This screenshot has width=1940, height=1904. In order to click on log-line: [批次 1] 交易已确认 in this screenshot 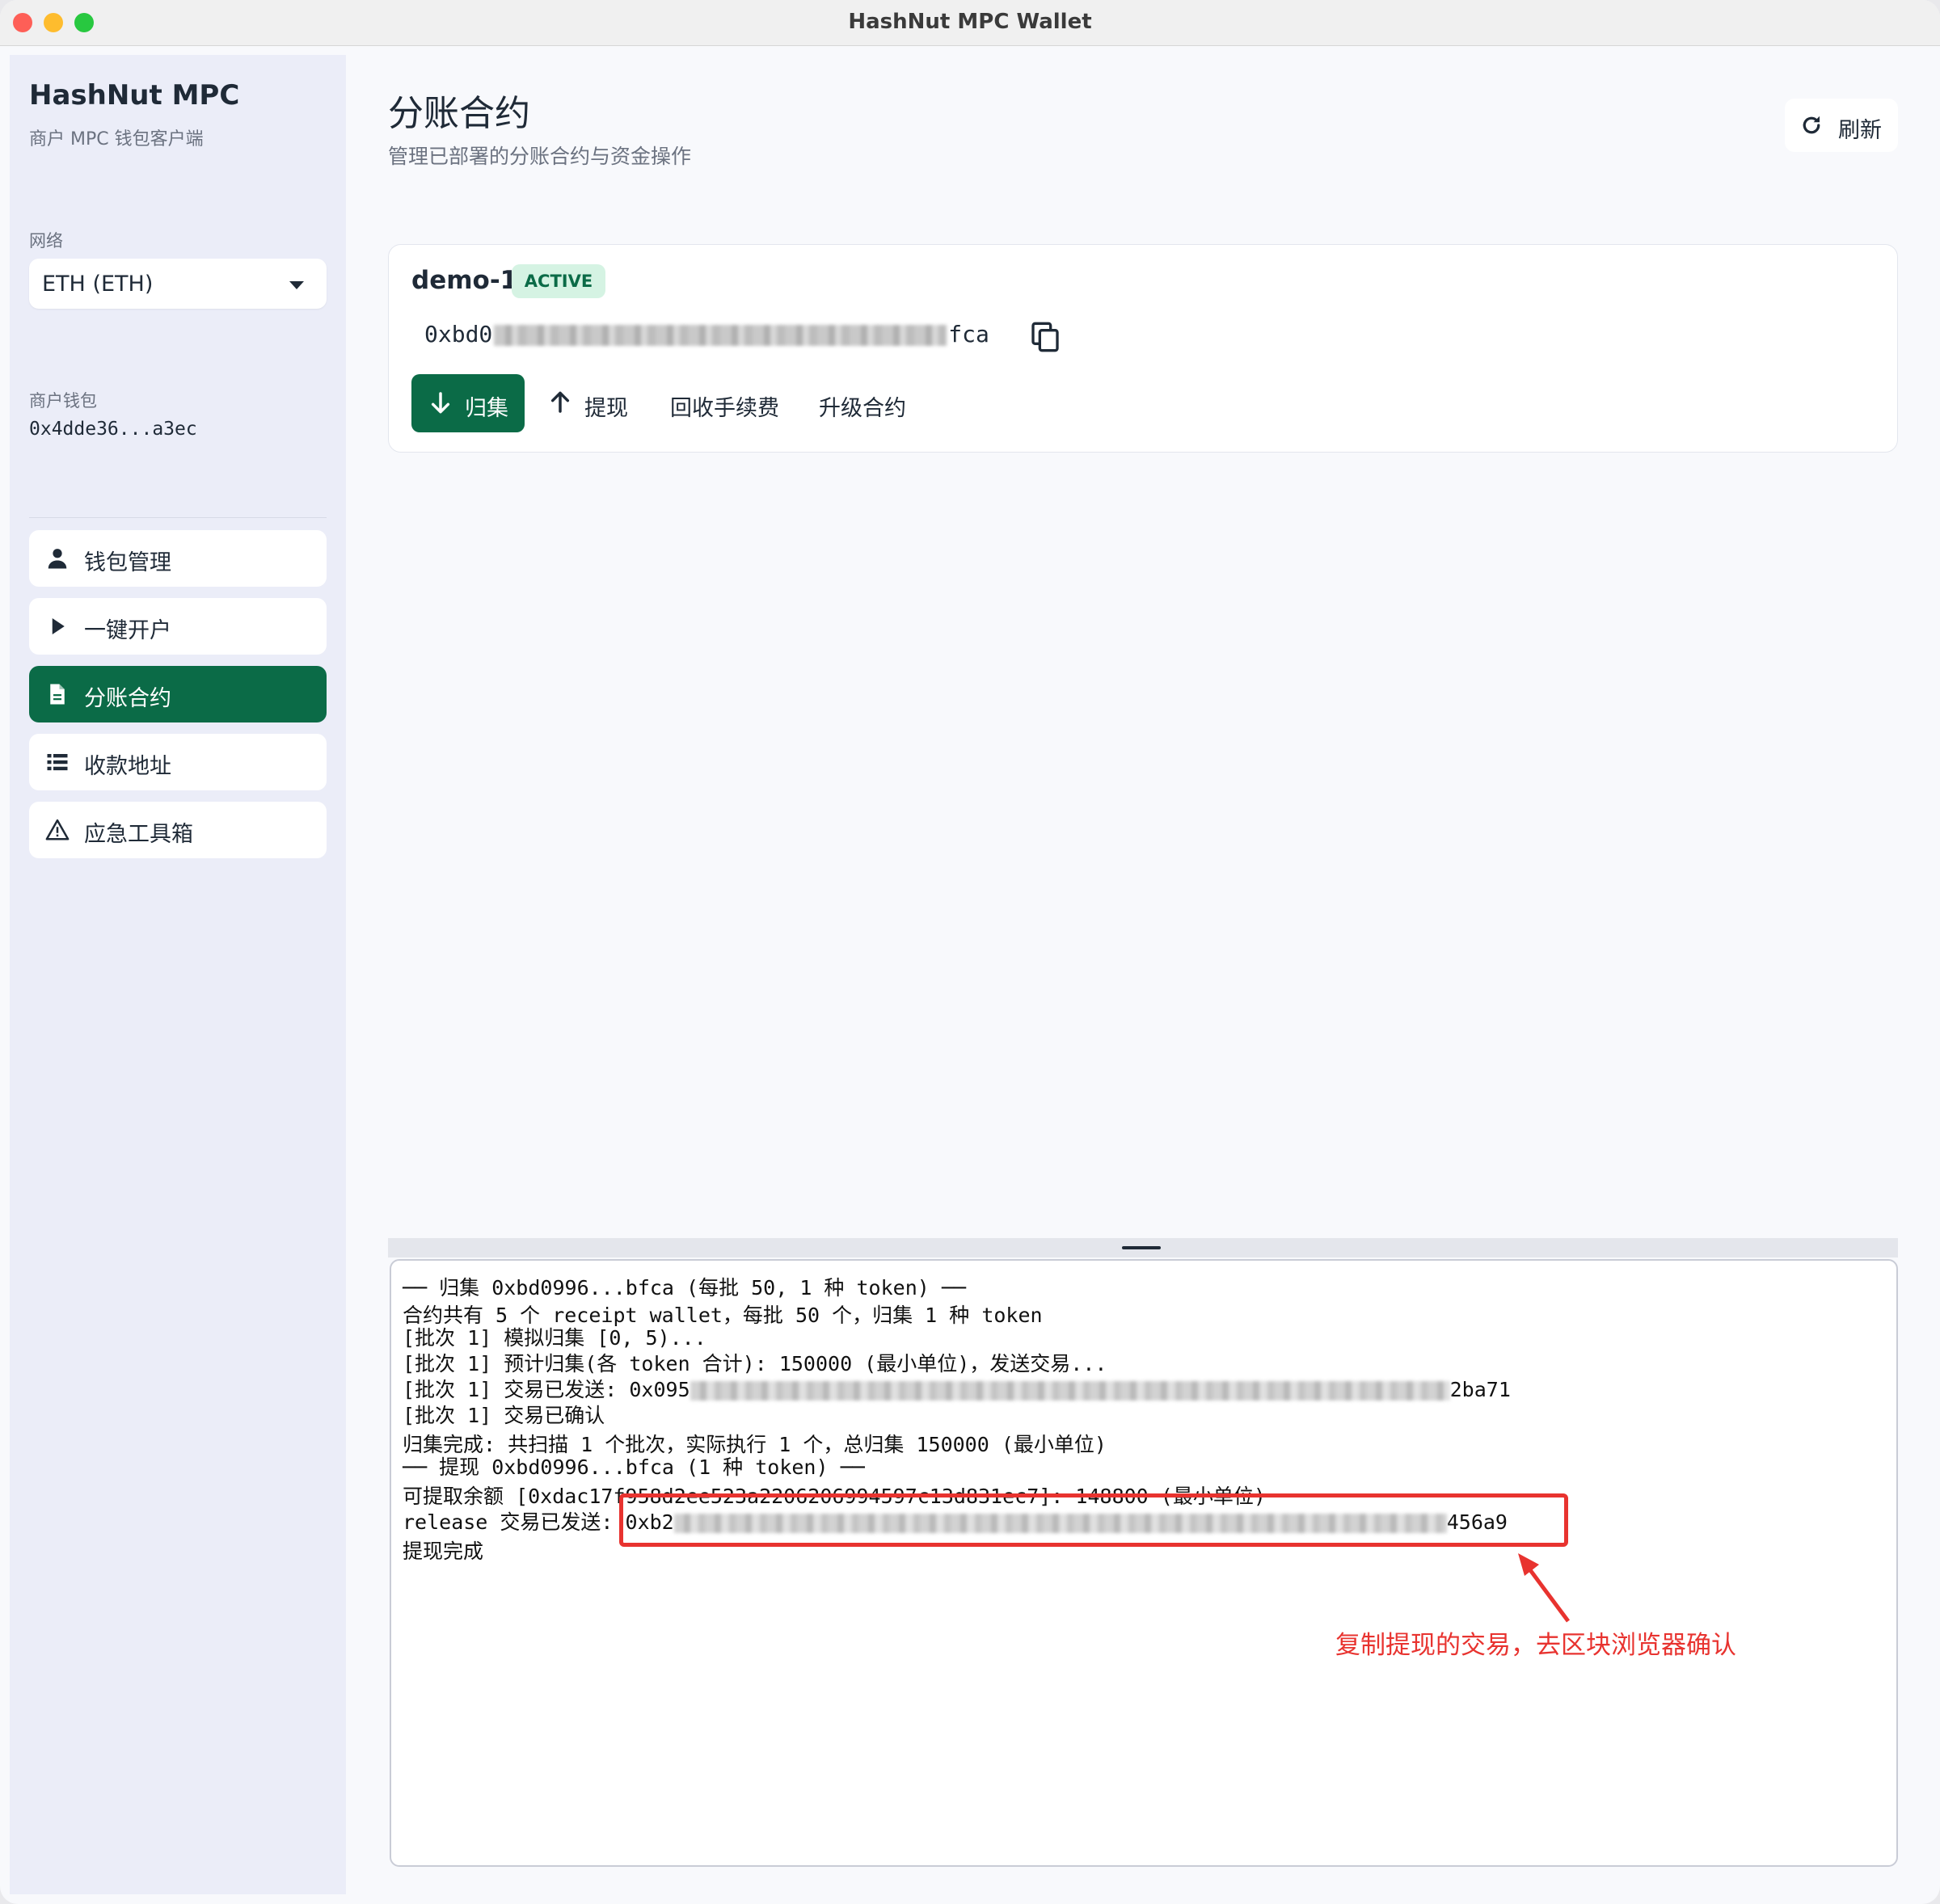, I will do `click(504, 1415)`.